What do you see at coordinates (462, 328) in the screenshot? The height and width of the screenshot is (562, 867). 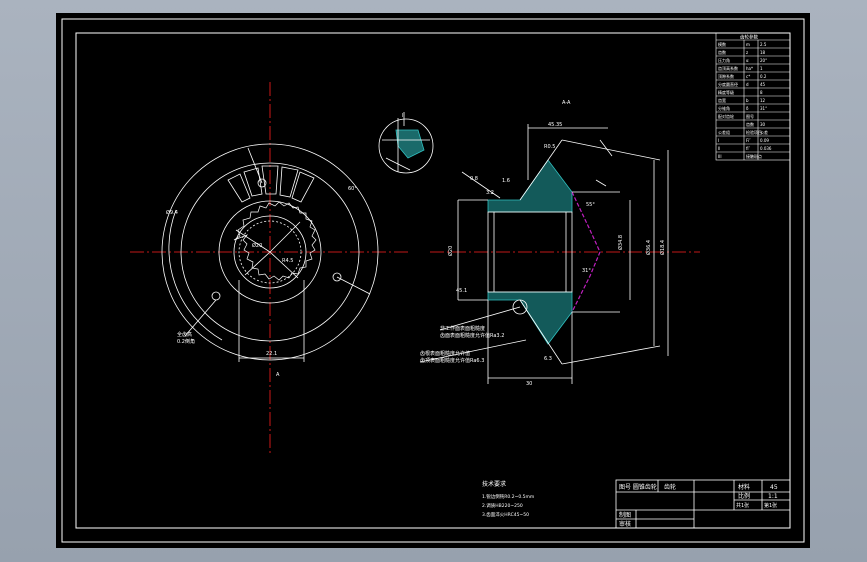 I see `leader-note-1: 非工作面表面粗糙度` at bounding box center [462, 328].